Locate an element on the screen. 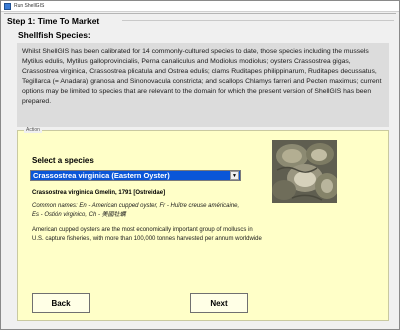 This screenshot has width=400, height=330. species-dropdown-value: Crassostrea virginica (Eastern Oyster) is located at coordinates (101, 175).